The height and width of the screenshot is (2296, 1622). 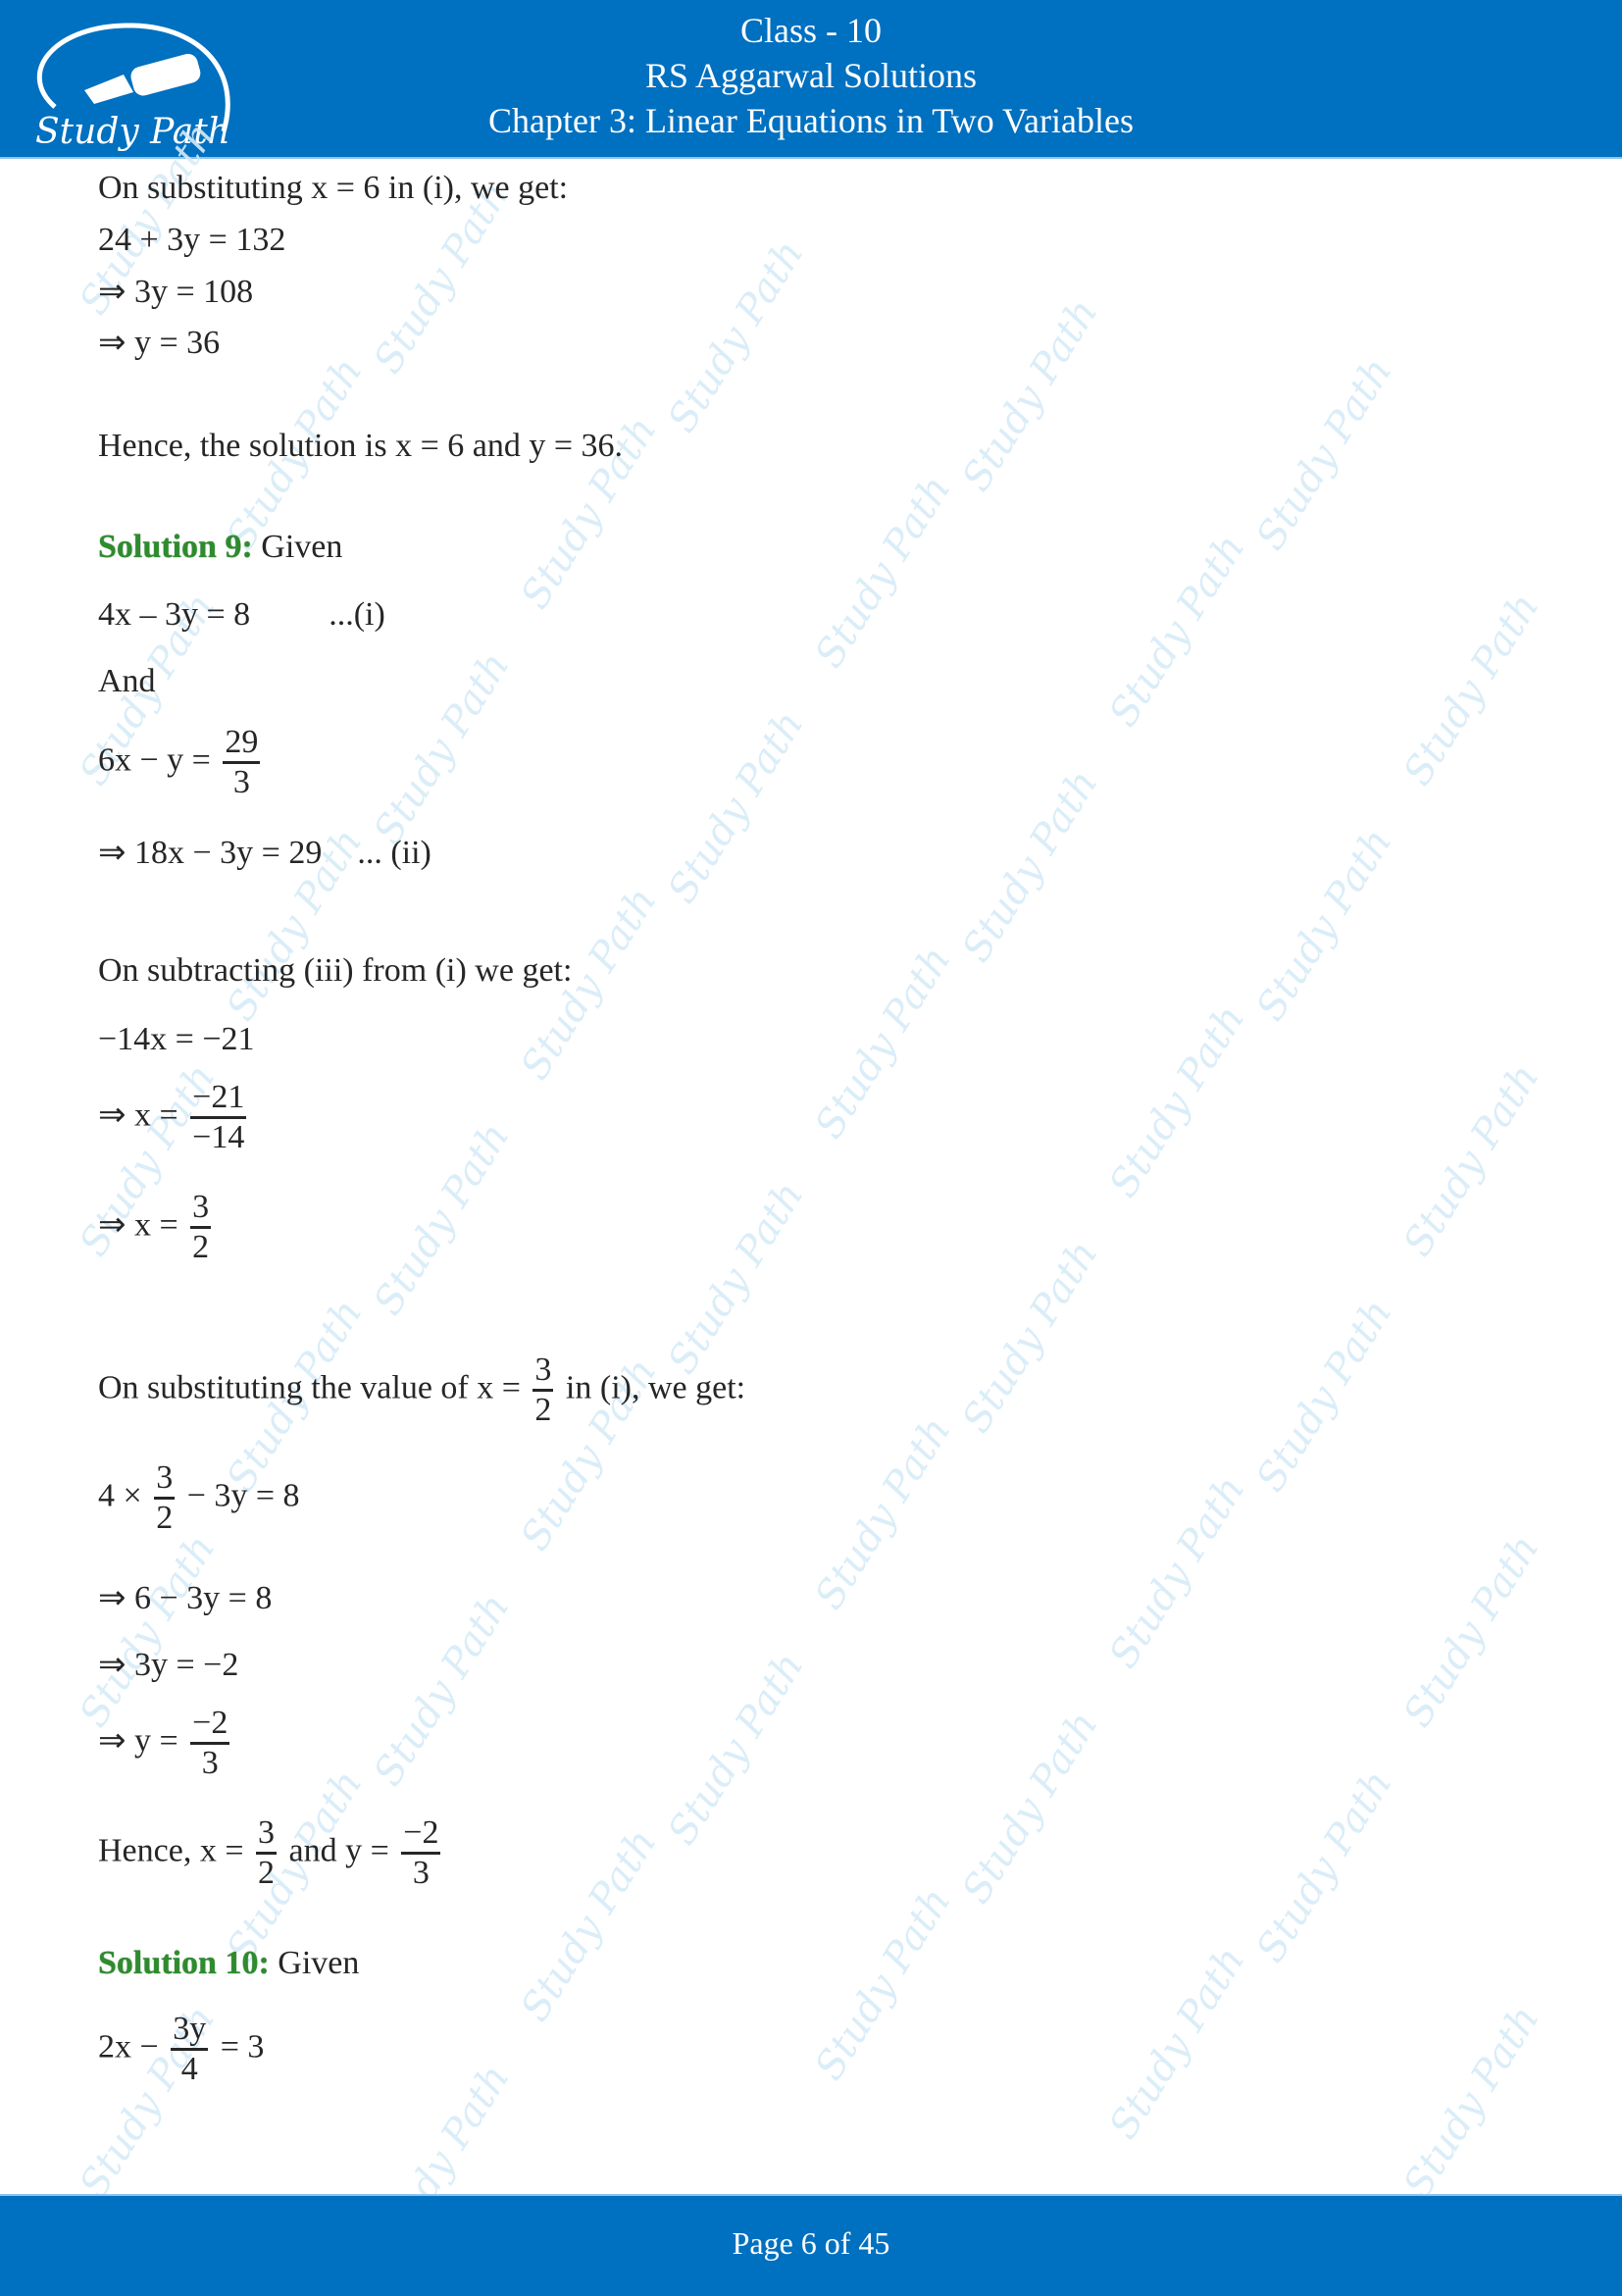 I want to click on fraction: 29 3, so click(x=242, y=762).